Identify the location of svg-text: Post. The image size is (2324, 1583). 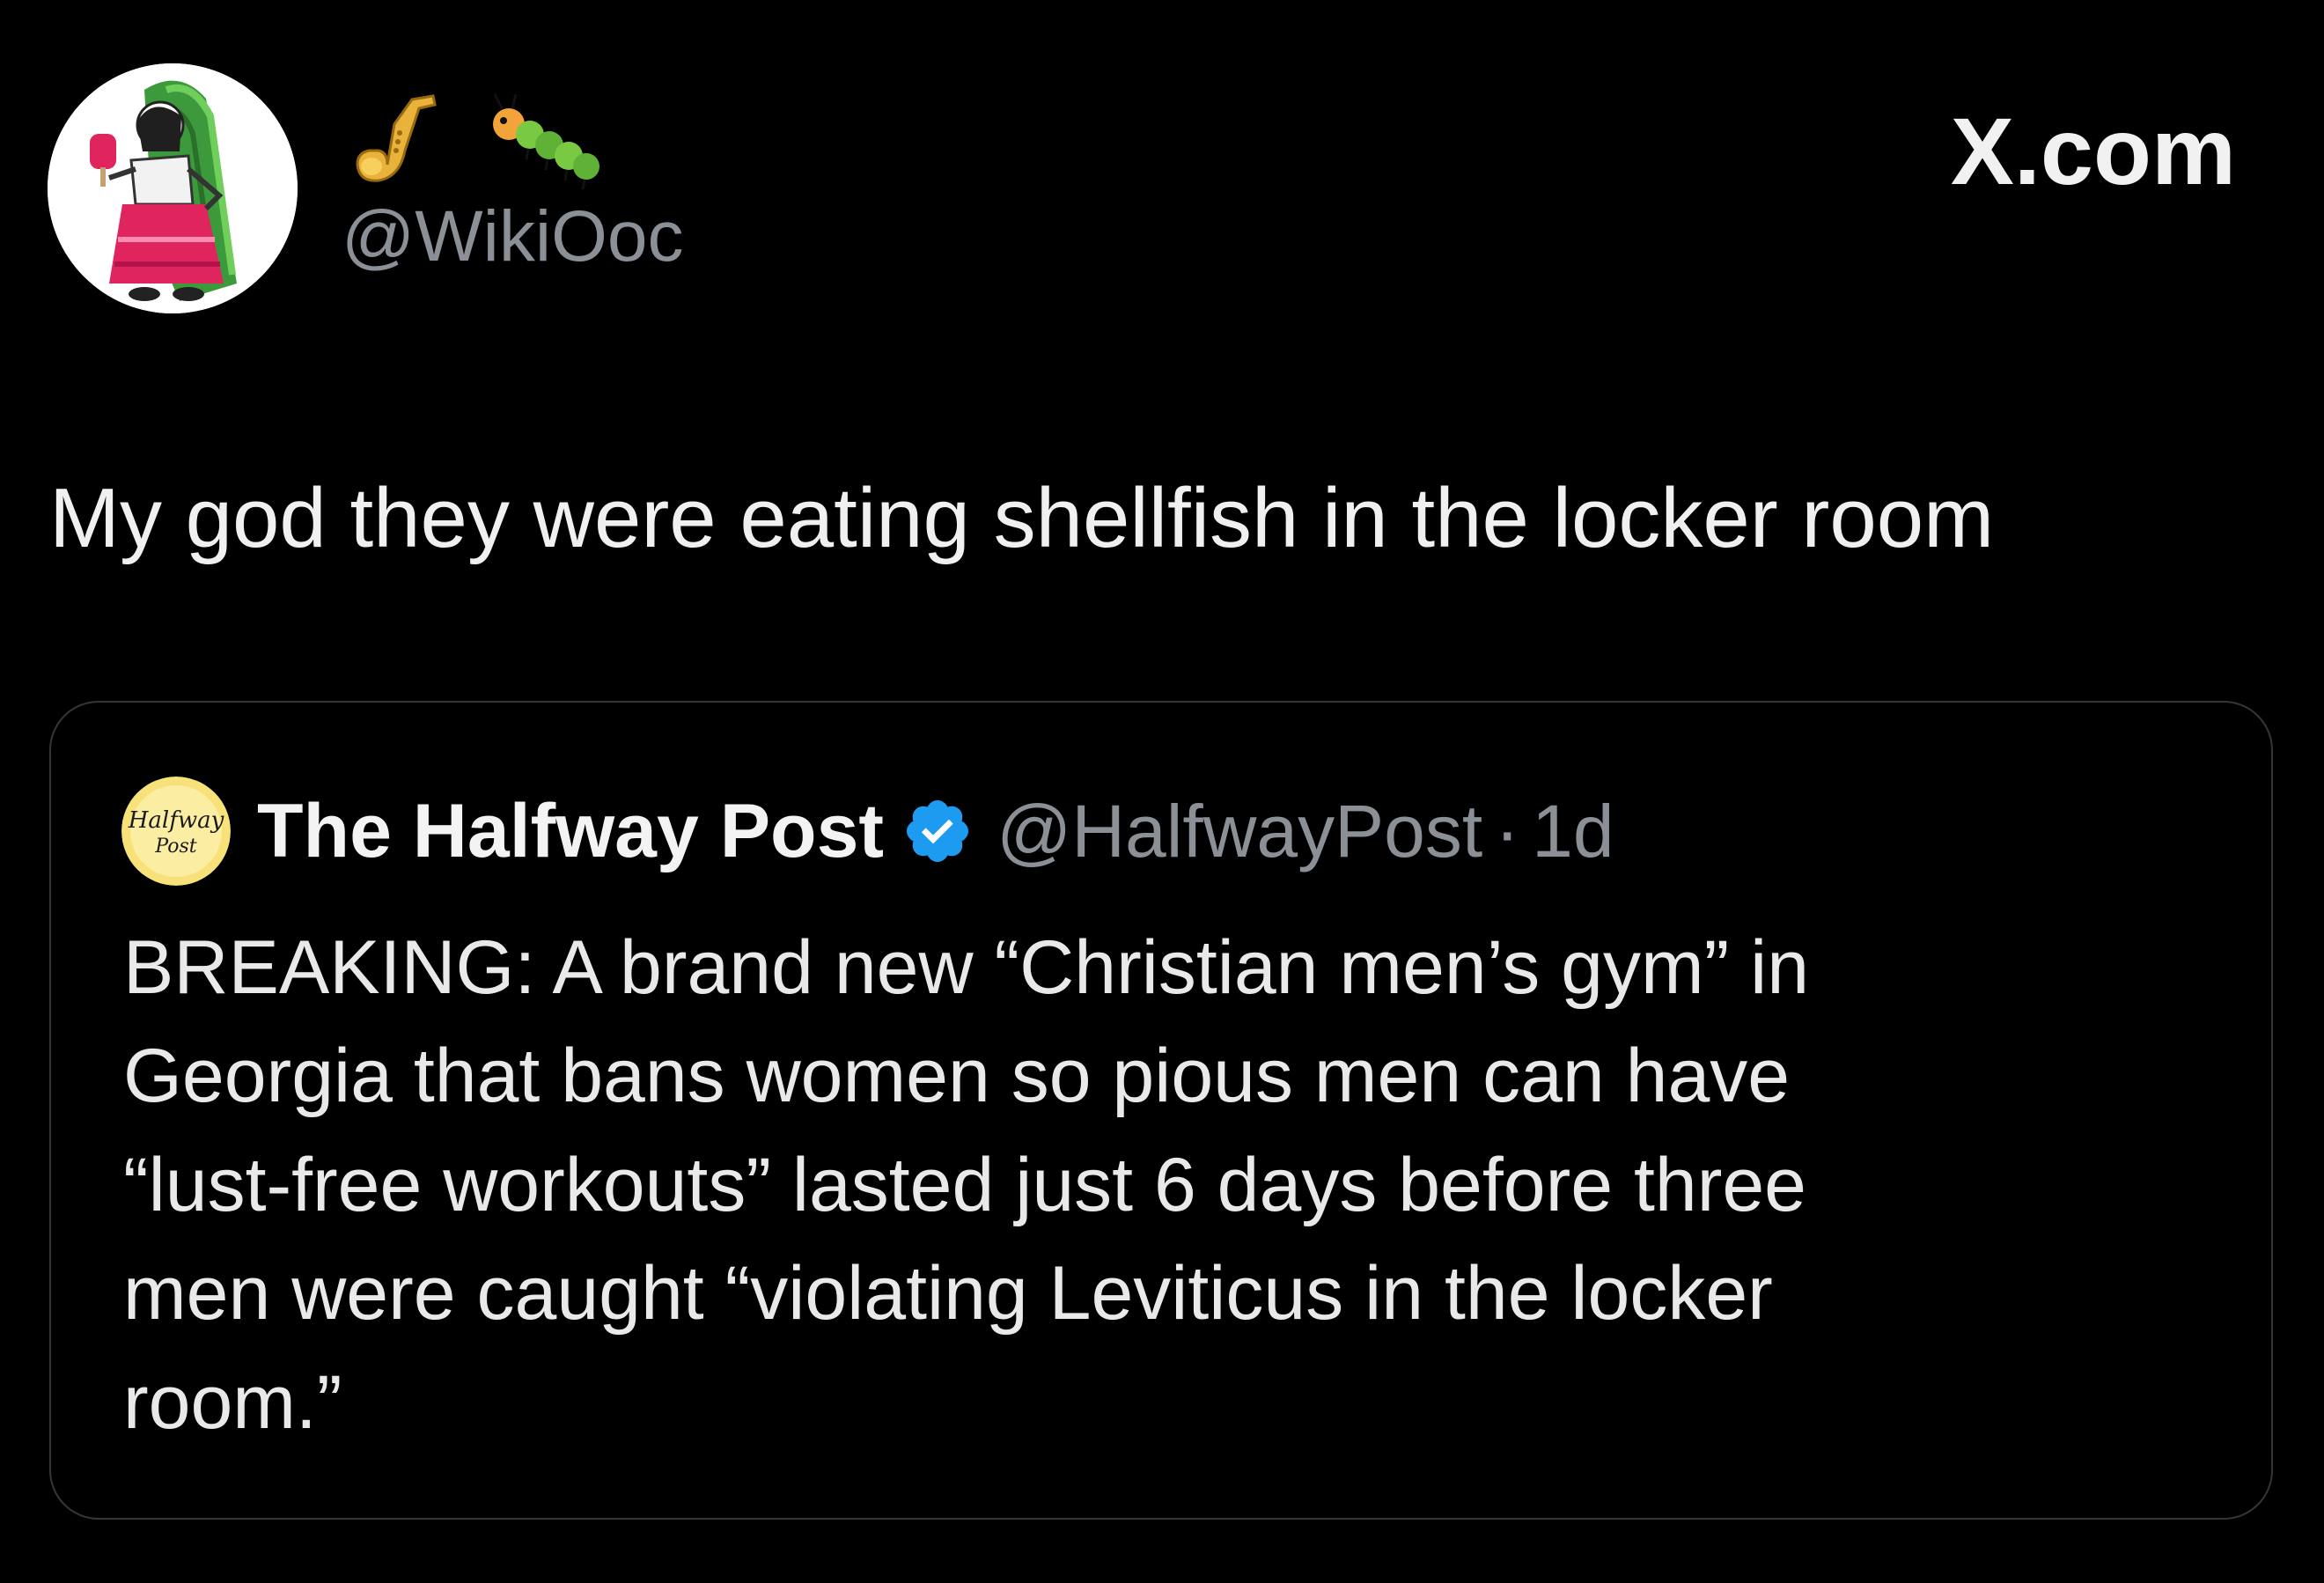
(175, 847).